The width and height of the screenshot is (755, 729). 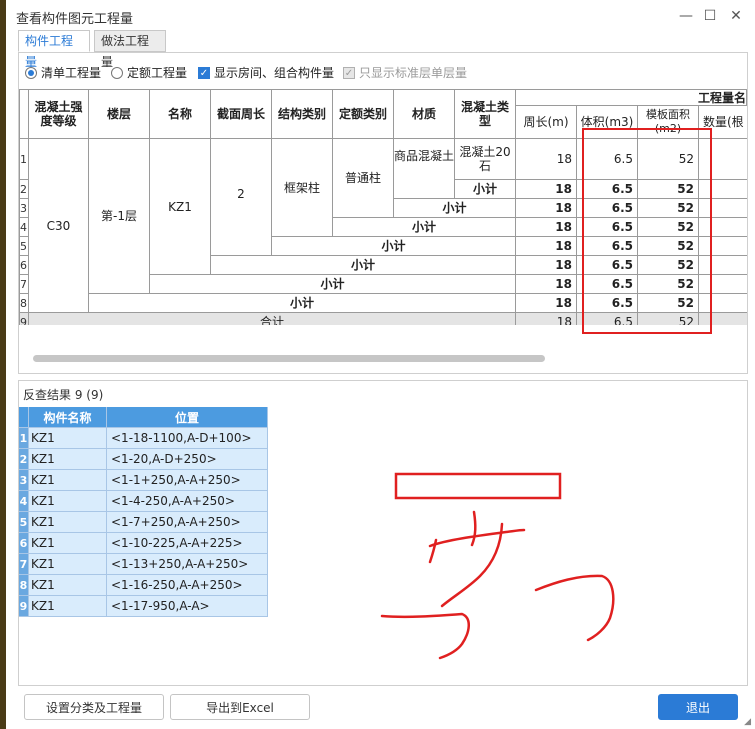 What do you see at coordinates (31, 72) in the screenshot?
I see `radio-selected-icon` at bounding box center [31, 72].